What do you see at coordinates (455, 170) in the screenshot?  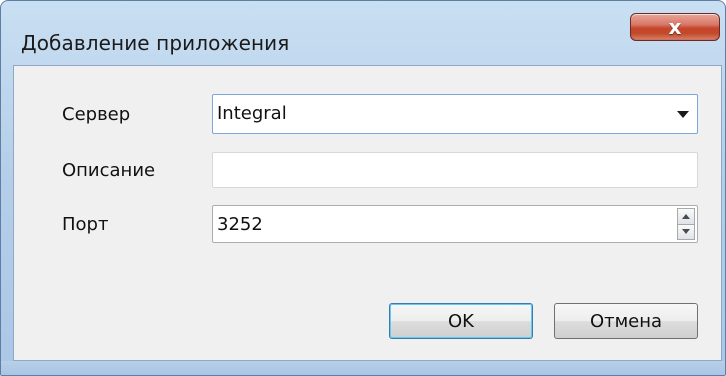 I see `description-input` at bounding box center [455, 170].